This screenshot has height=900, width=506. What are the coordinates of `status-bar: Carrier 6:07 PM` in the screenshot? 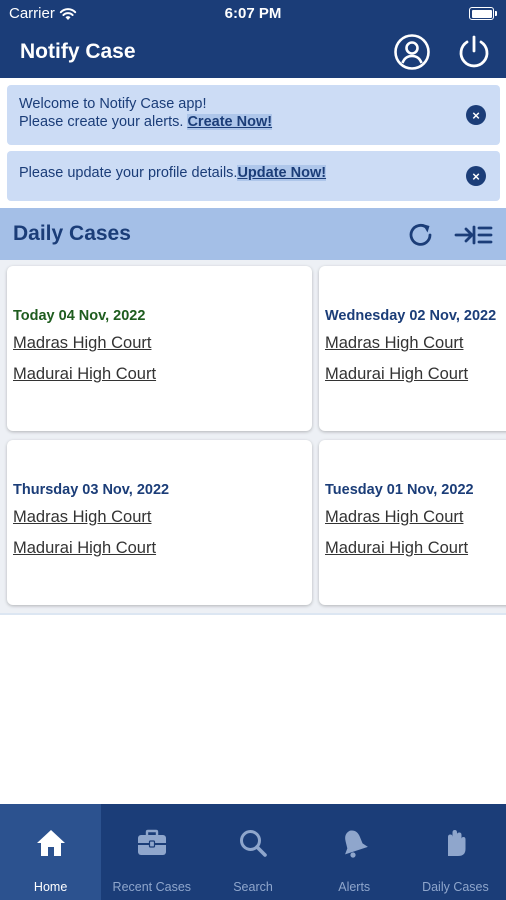 It's located at (253, 14).